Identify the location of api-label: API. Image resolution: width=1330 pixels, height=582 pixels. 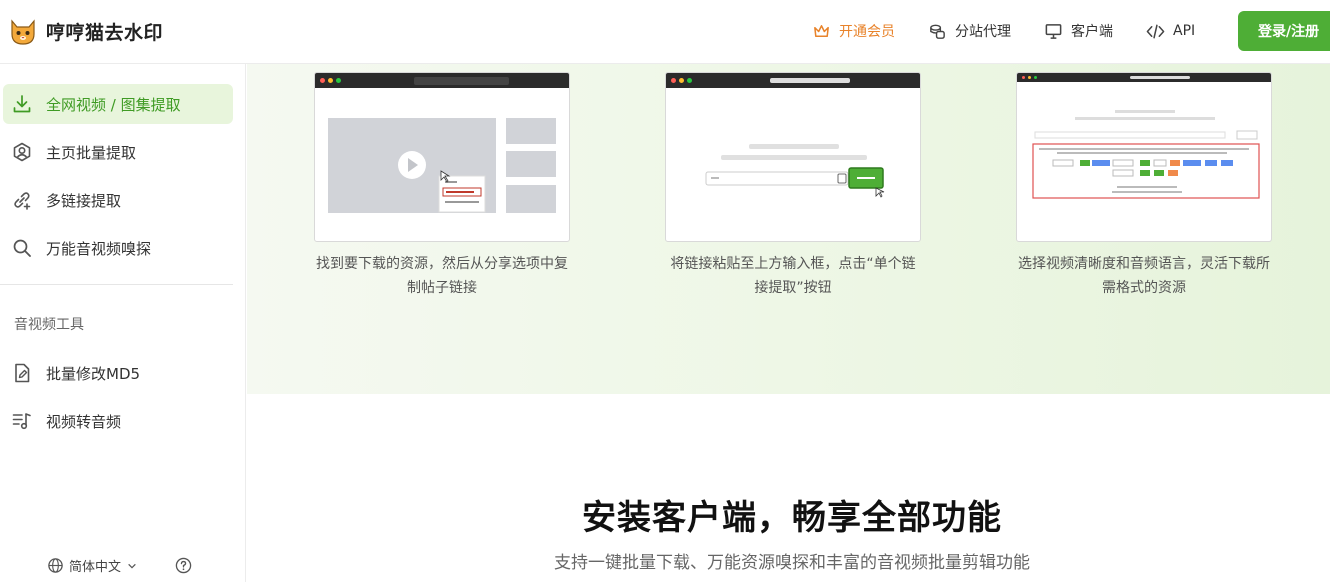
(1184, 31).